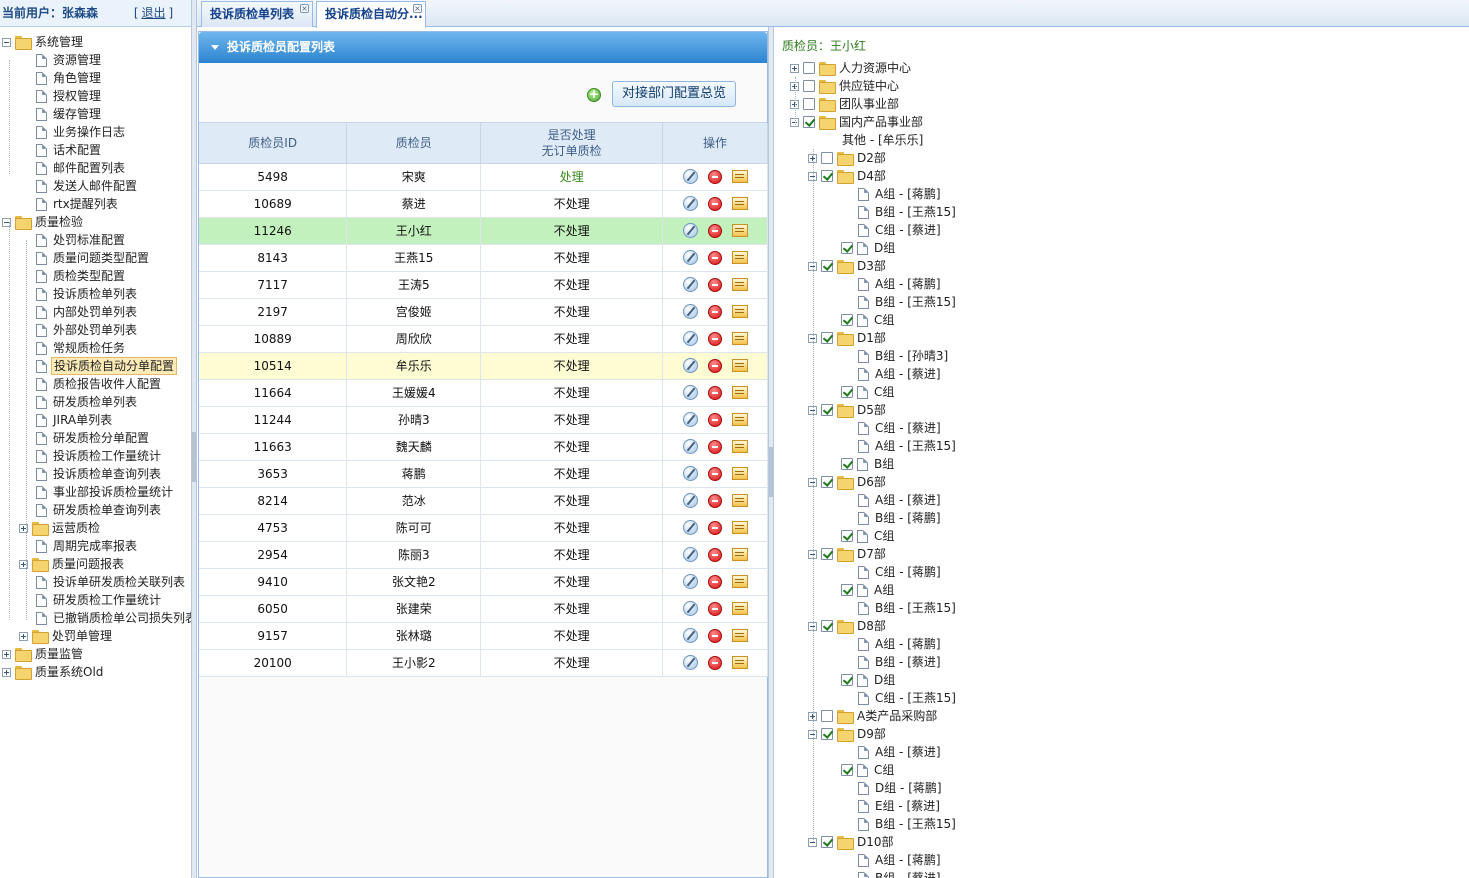 This screenshot has width=1469, height=878. Describe the element at coordinates (869, 680) in the screenshot. I see `dept-group-node: D组` at that location.